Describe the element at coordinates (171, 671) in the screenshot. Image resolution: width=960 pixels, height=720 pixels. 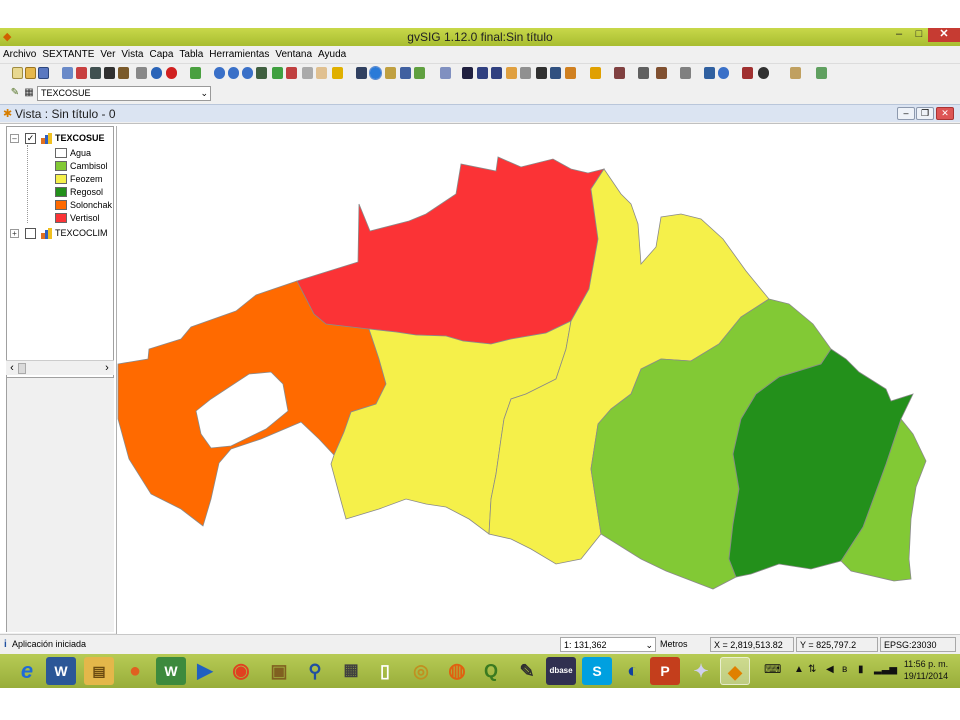
I see `webex-icon: W` at that location.